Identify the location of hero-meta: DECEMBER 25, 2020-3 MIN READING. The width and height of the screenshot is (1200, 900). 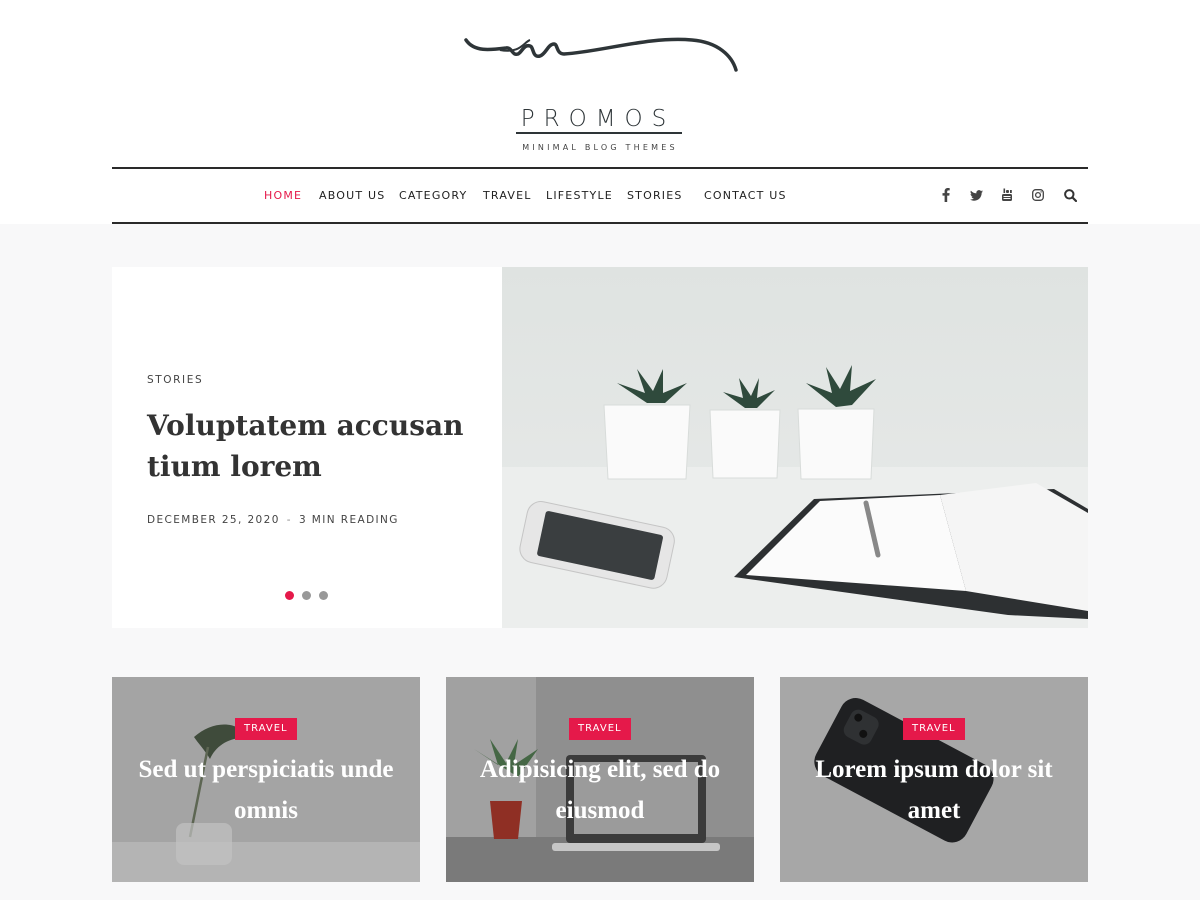
(273, 520).